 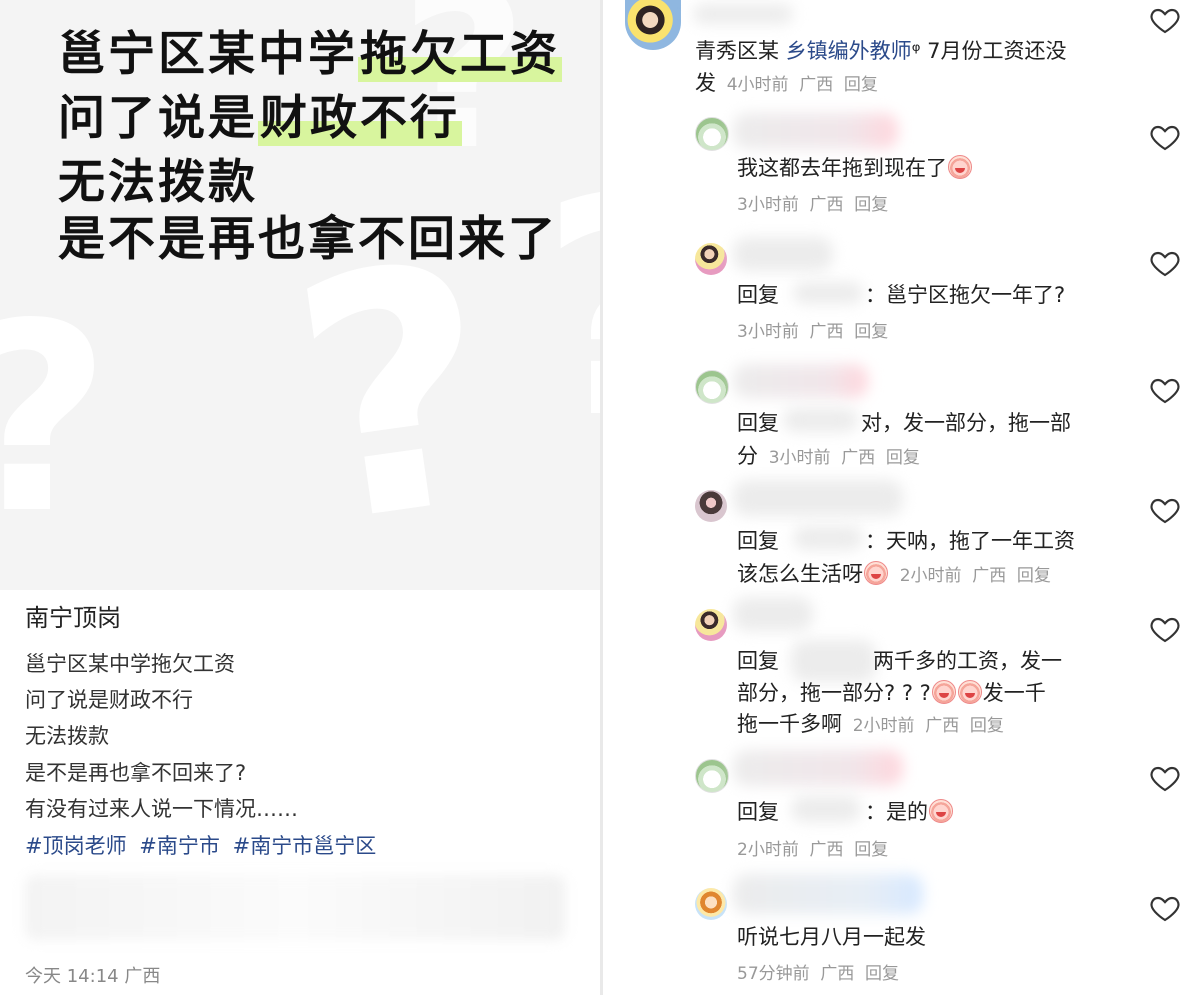 I want to click on post-tags: #顶岗老师 #南宁市 #南宁市邕宁区, so click(x=203, y=845).